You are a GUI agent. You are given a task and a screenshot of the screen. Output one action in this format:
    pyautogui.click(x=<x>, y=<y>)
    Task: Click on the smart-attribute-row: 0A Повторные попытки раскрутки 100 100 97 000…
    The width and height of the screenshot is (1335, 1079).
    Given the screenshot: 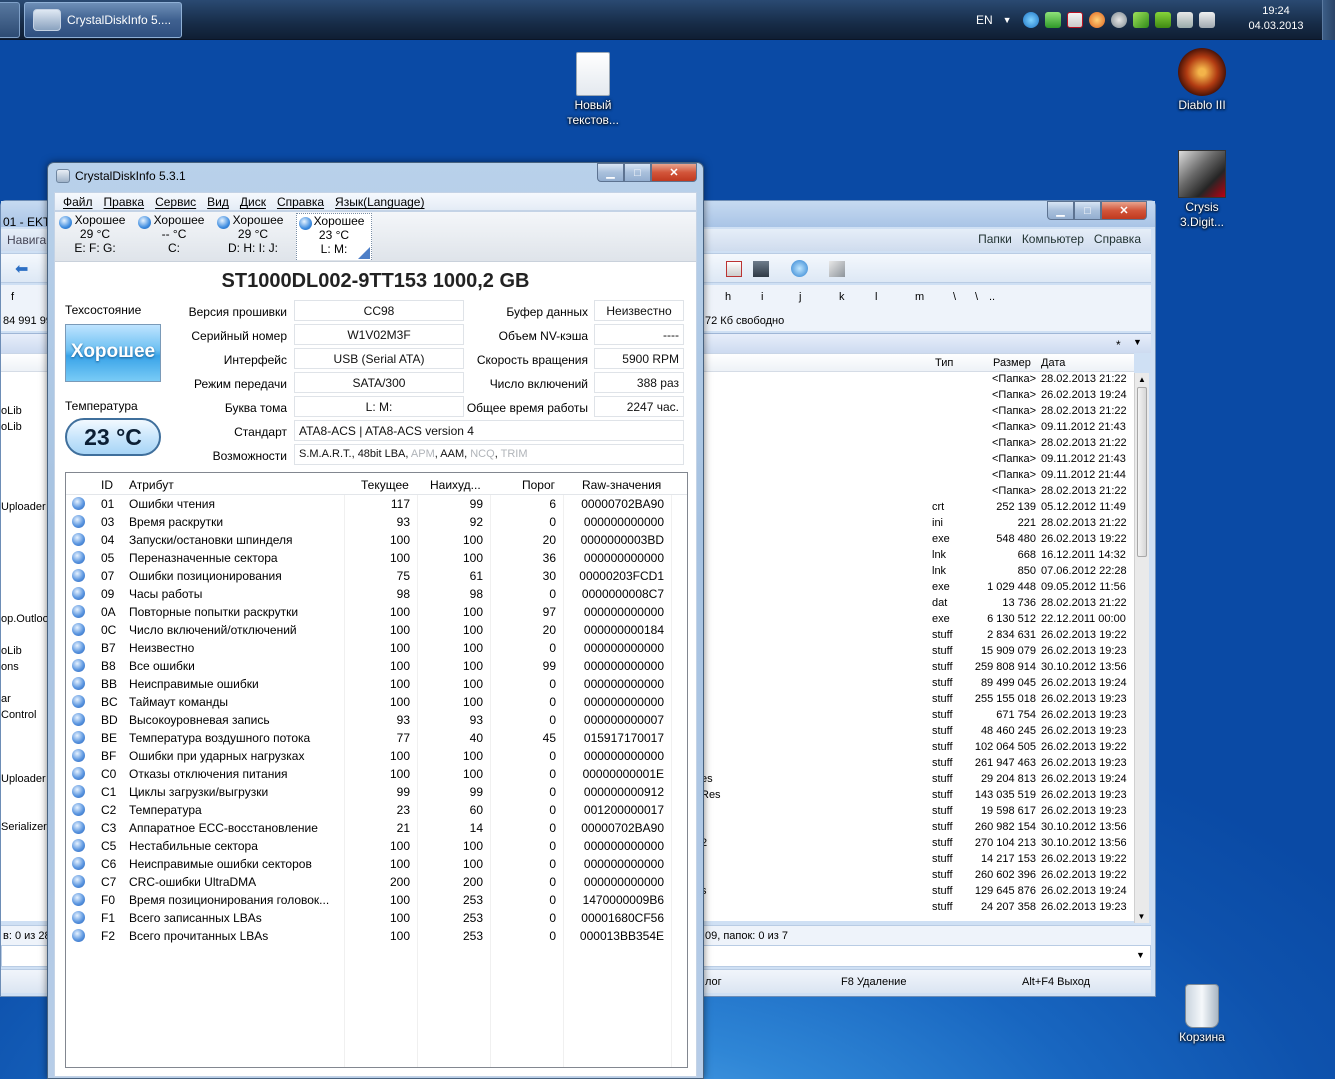 What is the action you would take?
    pyautogui.click(x=376, y=612)
    